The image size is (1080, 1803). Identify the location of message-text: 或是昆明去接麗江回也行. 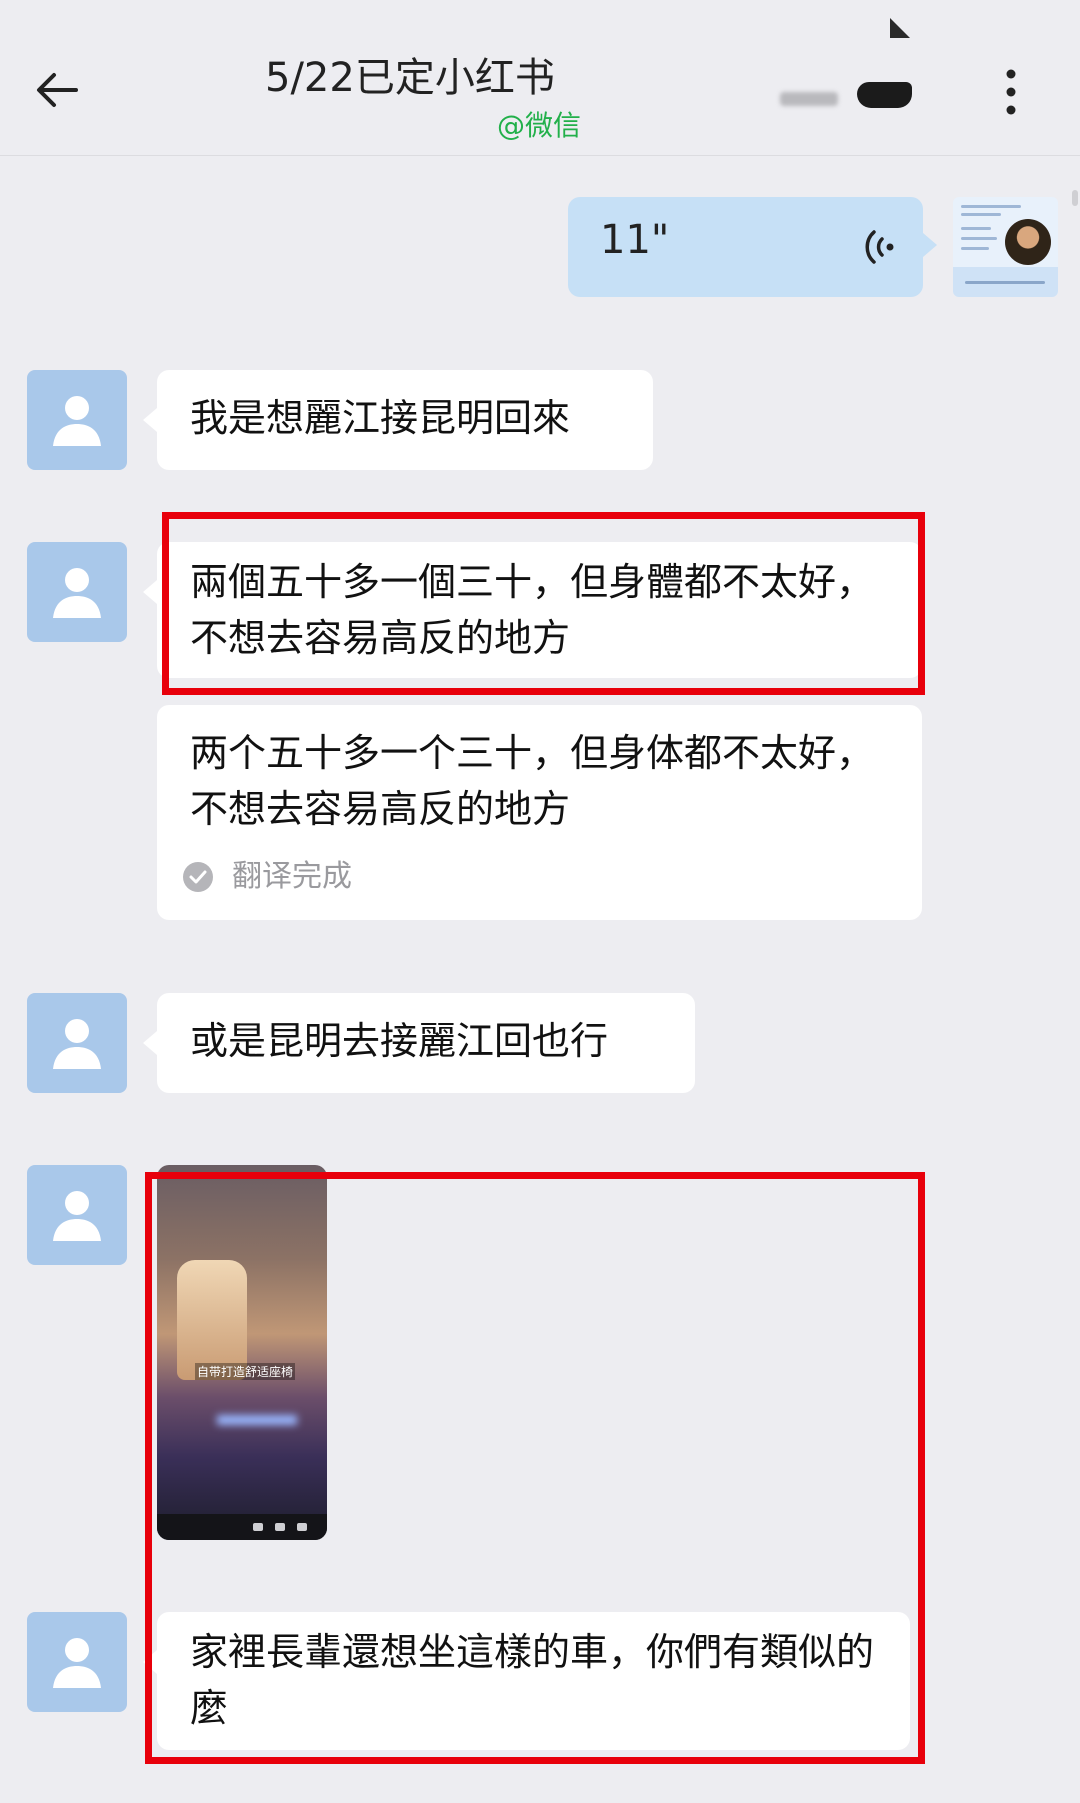
(399, 1041).